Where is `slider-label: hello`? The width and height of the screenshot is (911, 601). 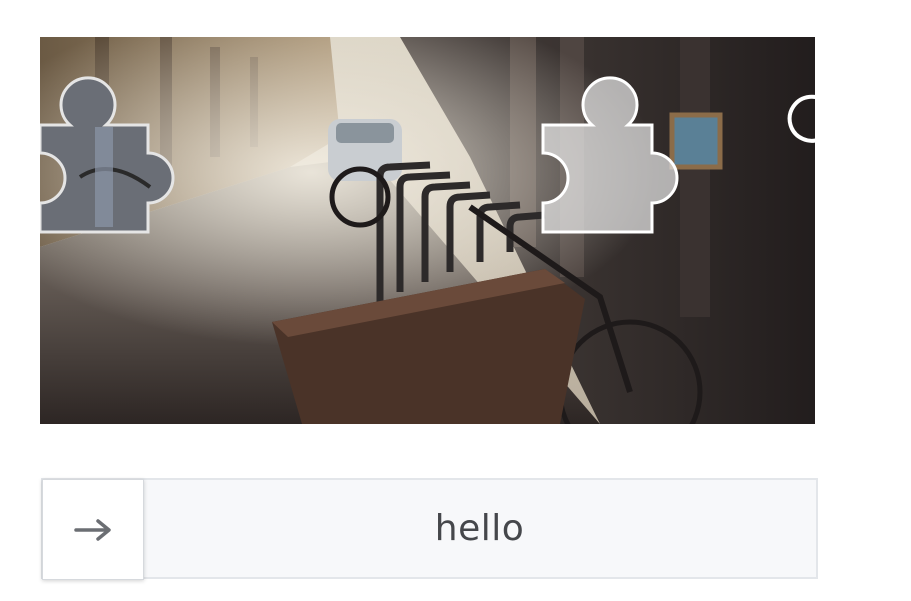
slider-label: hello is located at coordinates (479, 528).